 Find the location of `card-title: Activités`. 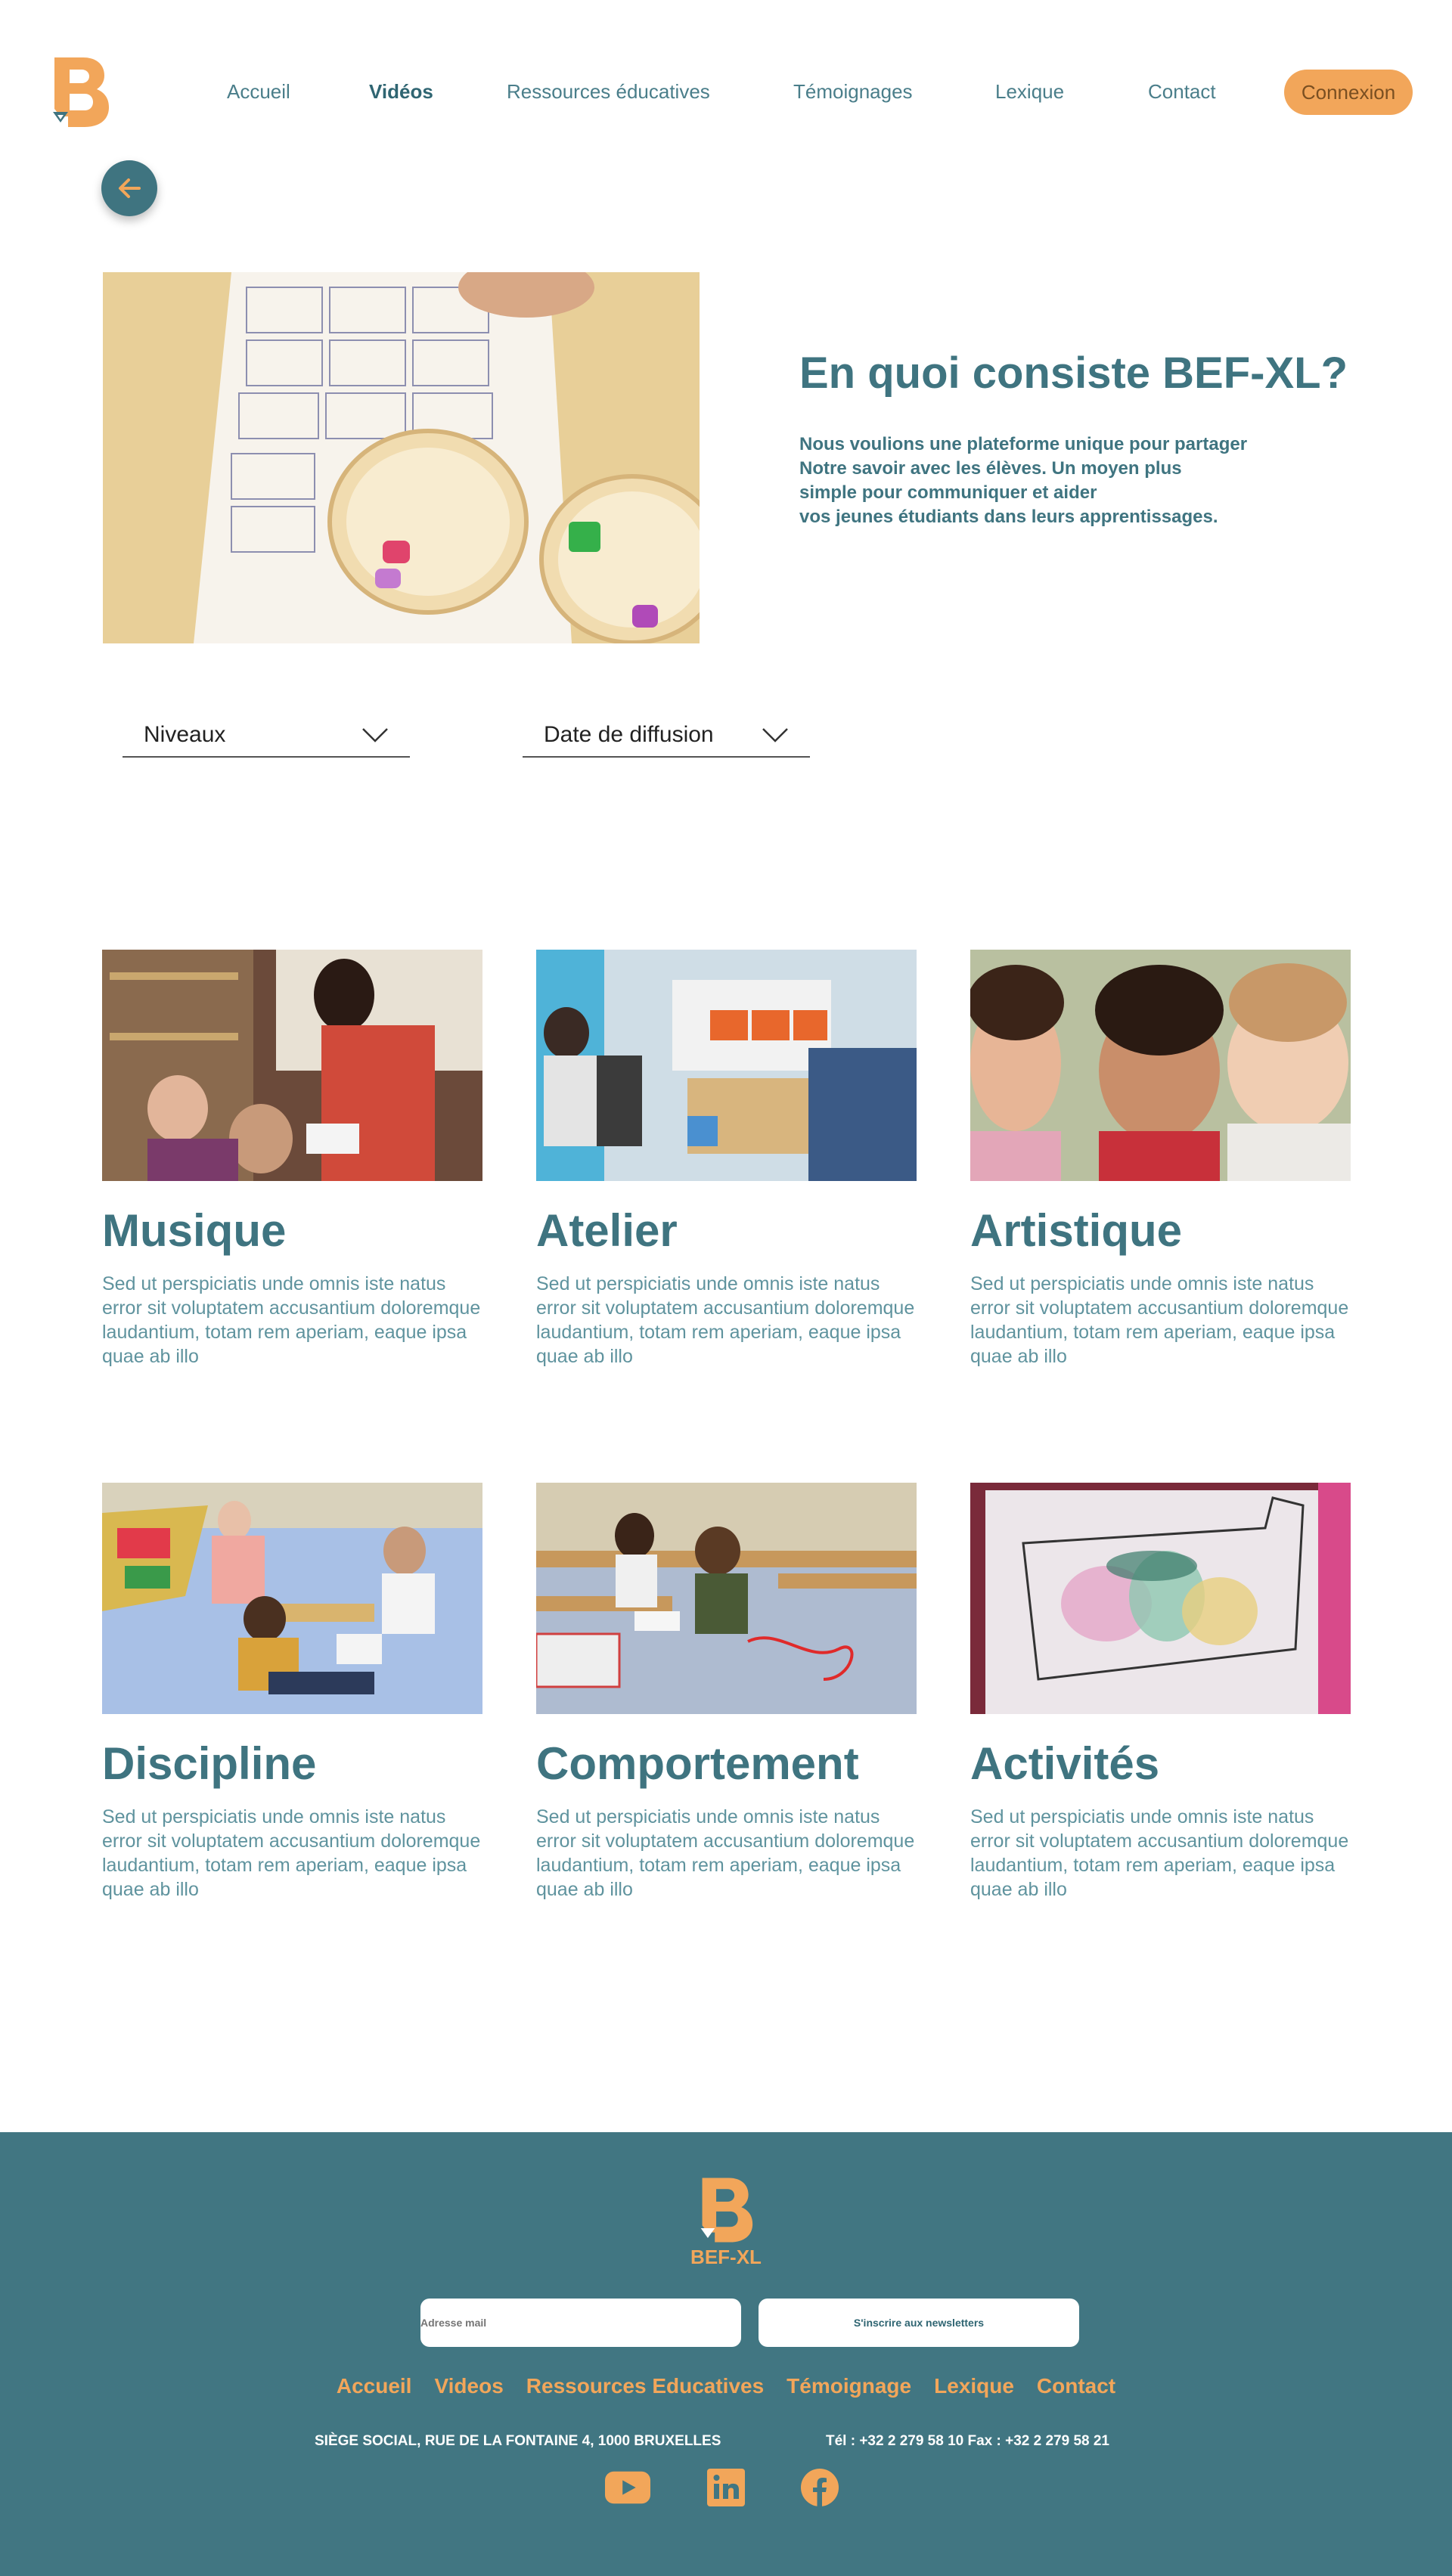

card-title: Activités is located at coordinates (1160, 1764).